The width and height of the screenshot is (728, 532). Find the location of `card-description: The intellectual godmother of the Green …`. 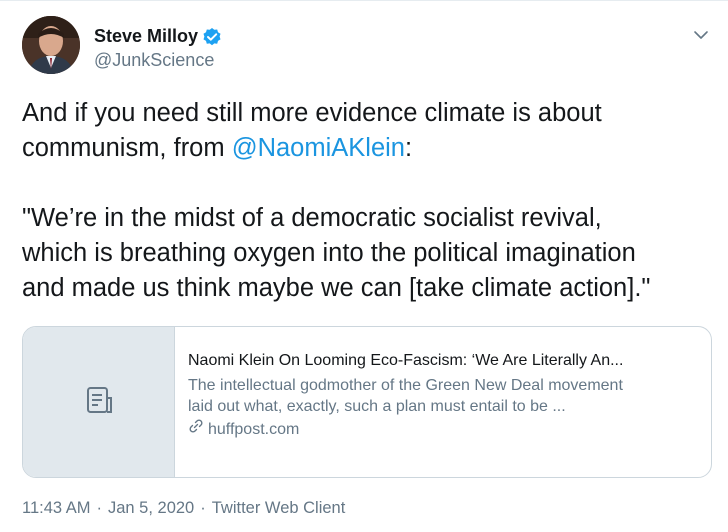

card-description: The intellectual godmother of the Green … is located at coordinates (442, 396).